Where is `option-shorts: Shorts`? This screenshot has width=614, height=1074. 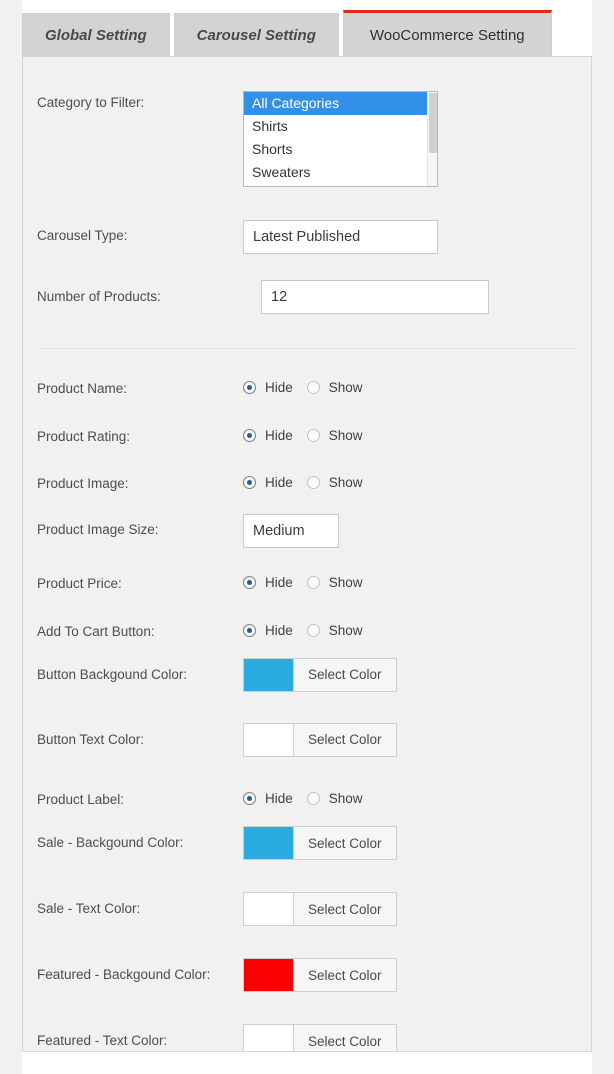 option-shorts: Shorts is located at coordinates (340, 149).